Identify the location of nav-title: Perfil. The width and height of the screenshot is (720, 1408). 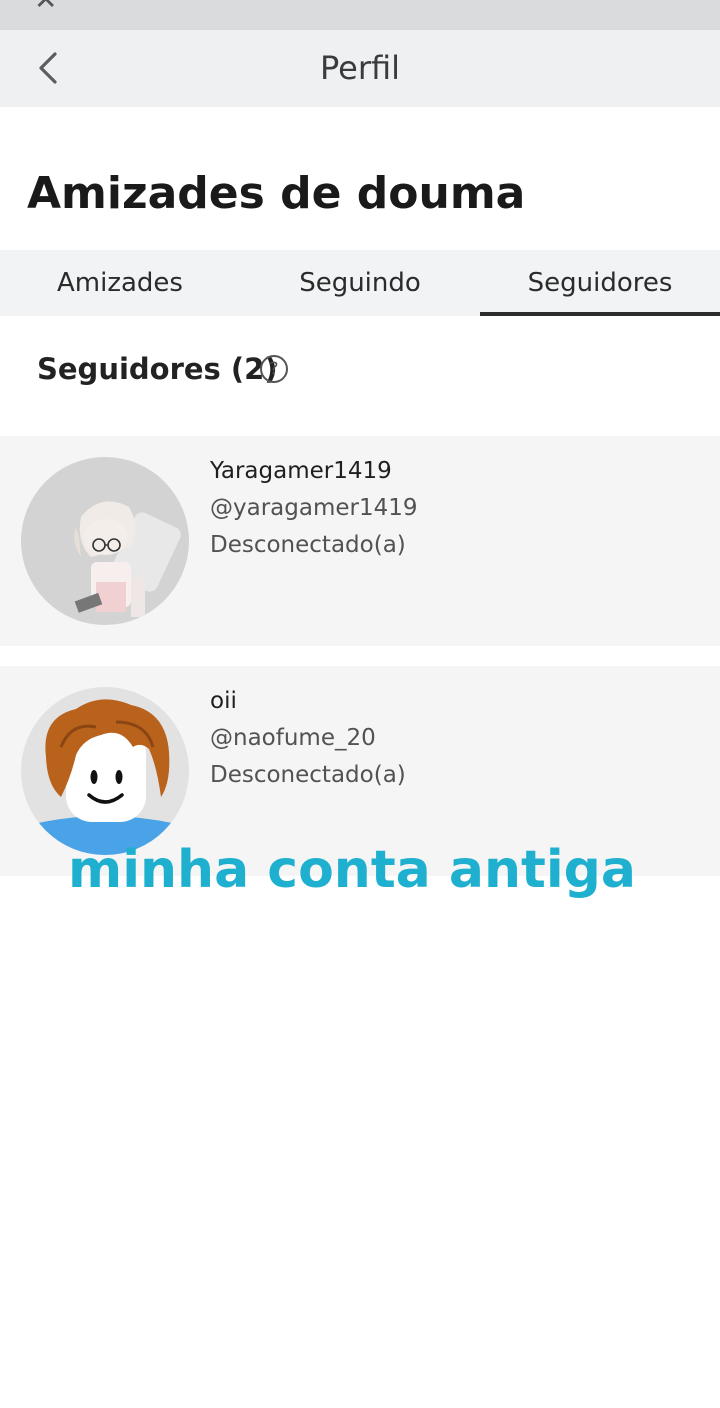
(360, 68).